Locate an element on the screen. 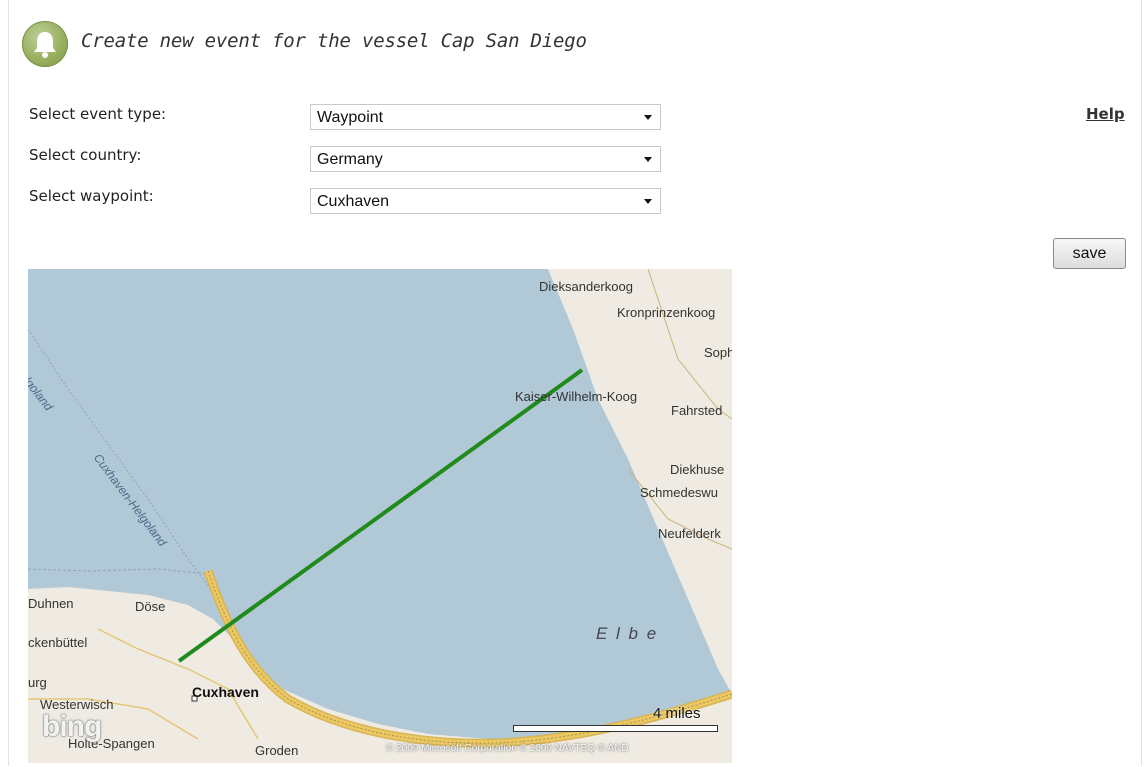  event-type-select: Waypoint is located at coordinates (485, 117).